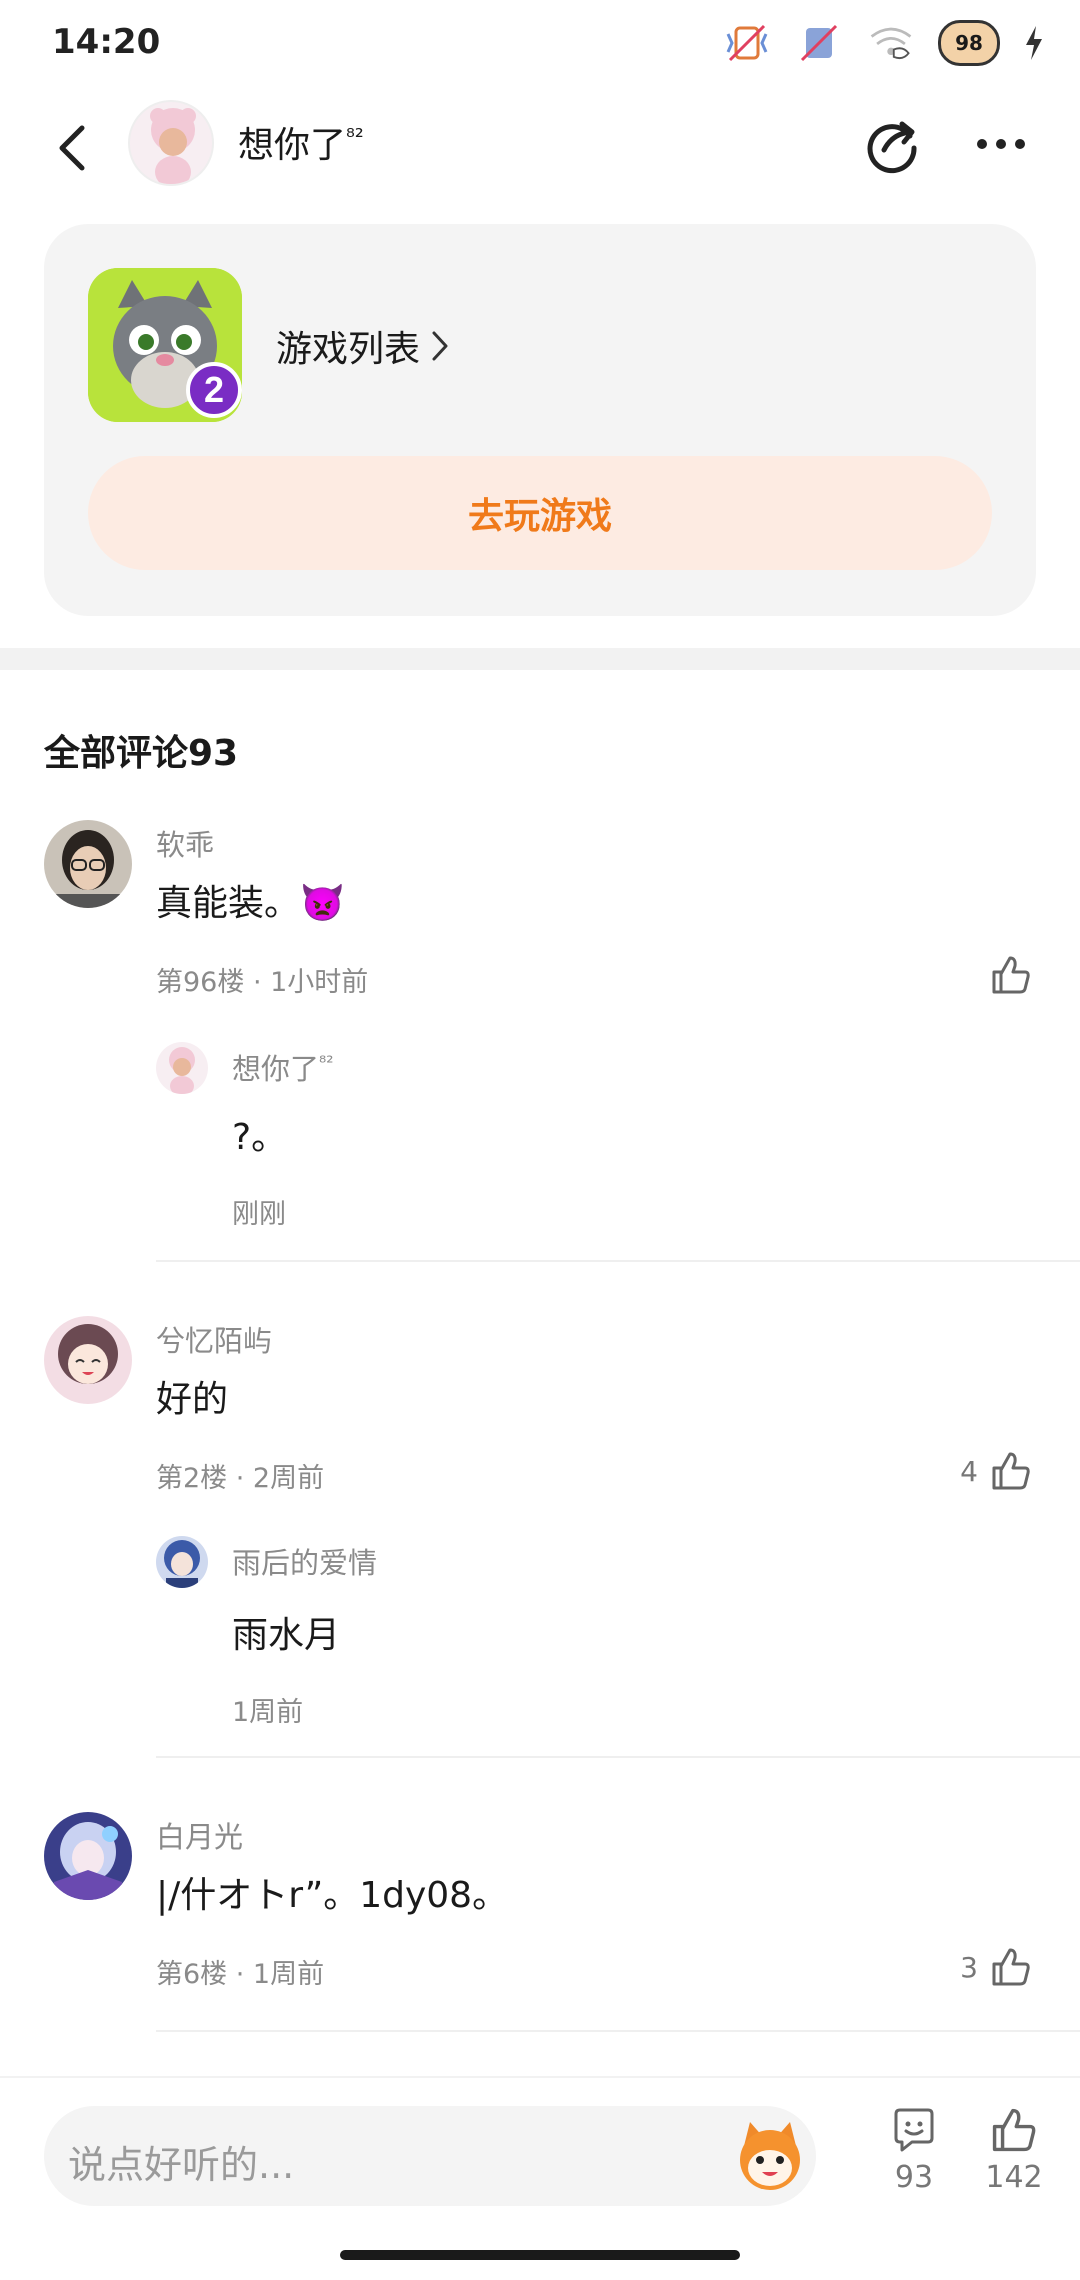  I want to click on like-button: 4, so click(996, 1471).